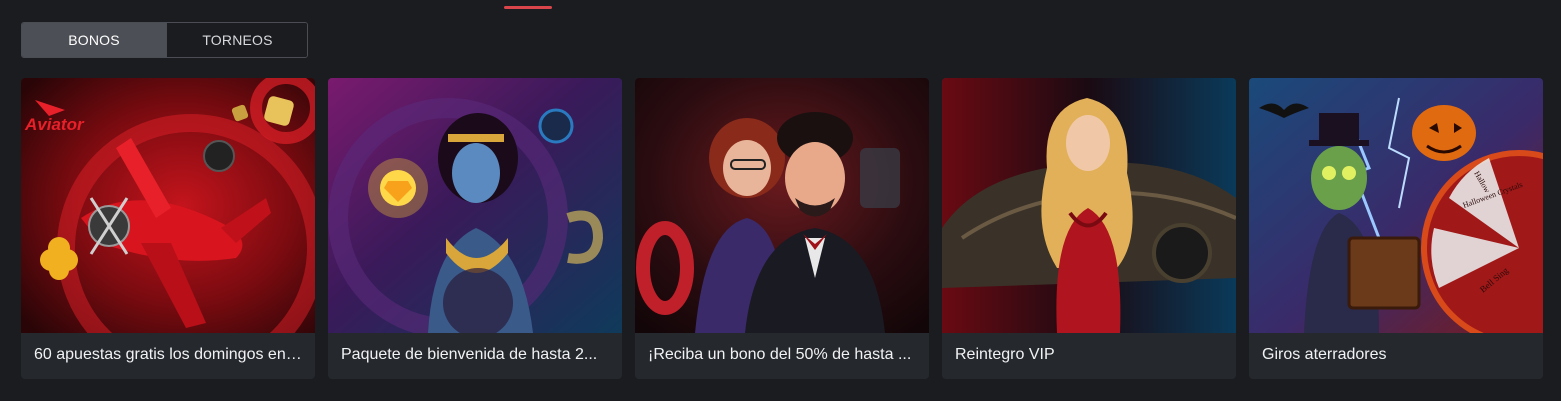 Image resolution: width=1561 pixels, height=401 pixels. I want to click on couple-illustration, so click(782, 205).